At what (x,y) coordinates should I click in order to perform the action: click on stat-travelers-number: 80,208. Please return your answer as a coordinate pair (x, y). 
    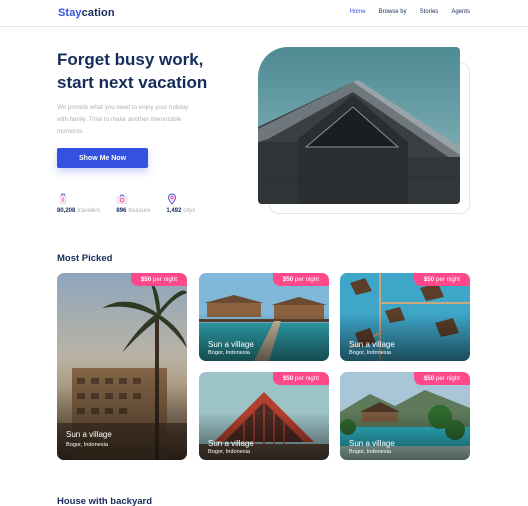
    Looking at the image, I should click on (66, 211).